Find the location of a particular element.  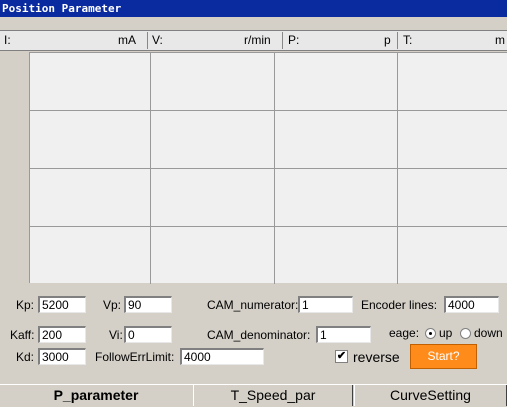

start-button: Start? is located at coordinates (443, 356).